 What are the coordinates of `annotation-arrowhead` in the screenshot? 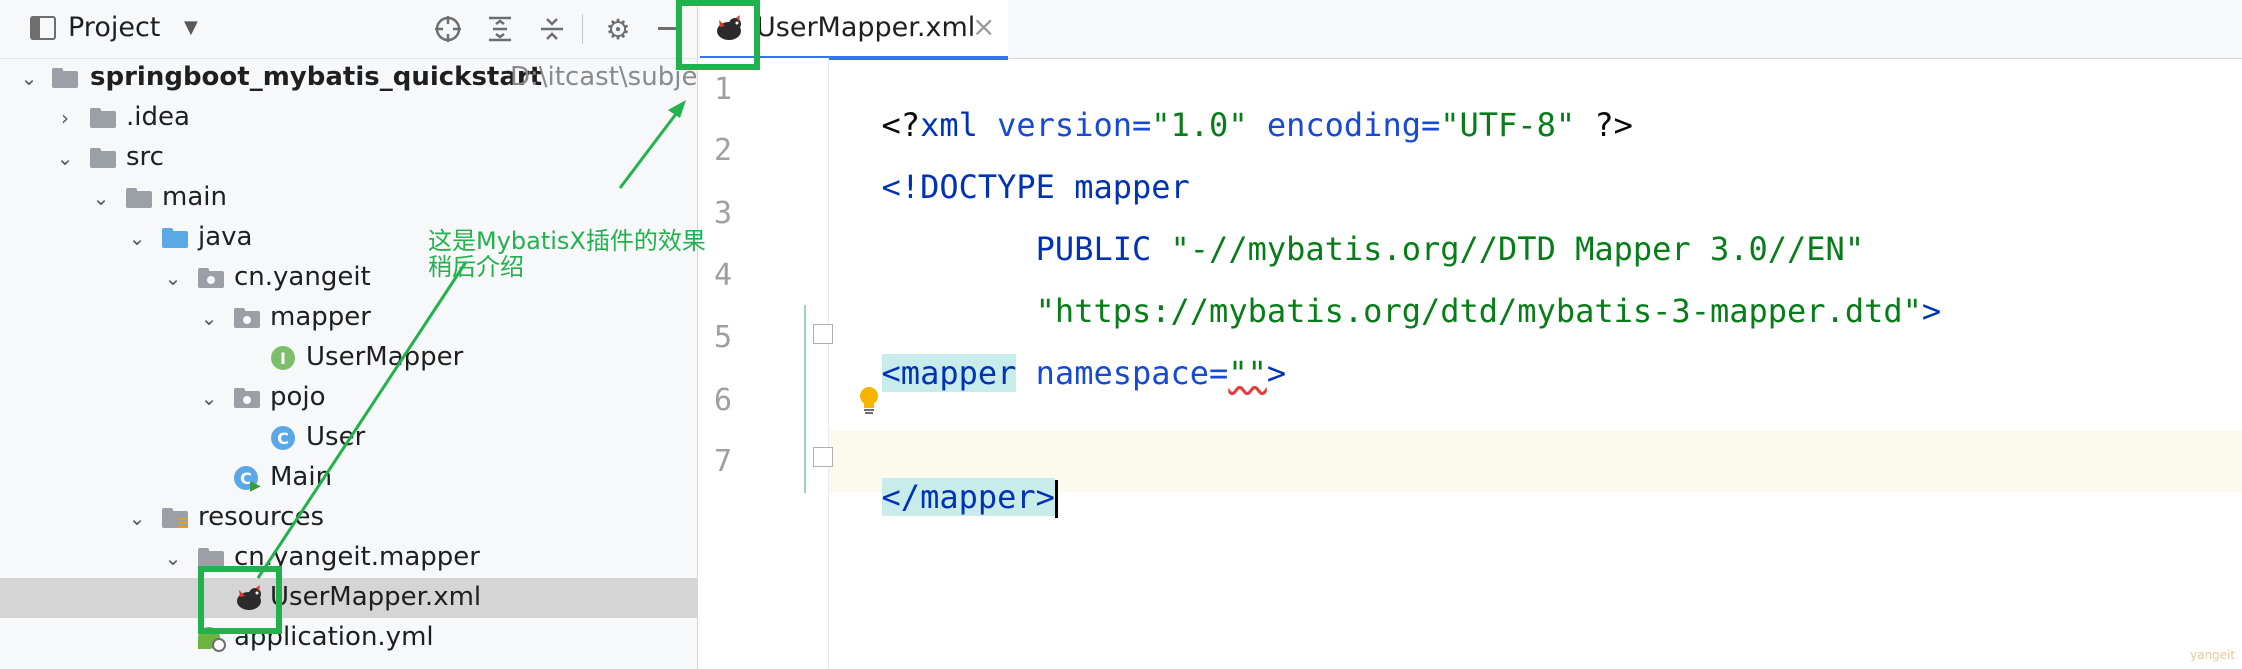 It's located at (677, 109).